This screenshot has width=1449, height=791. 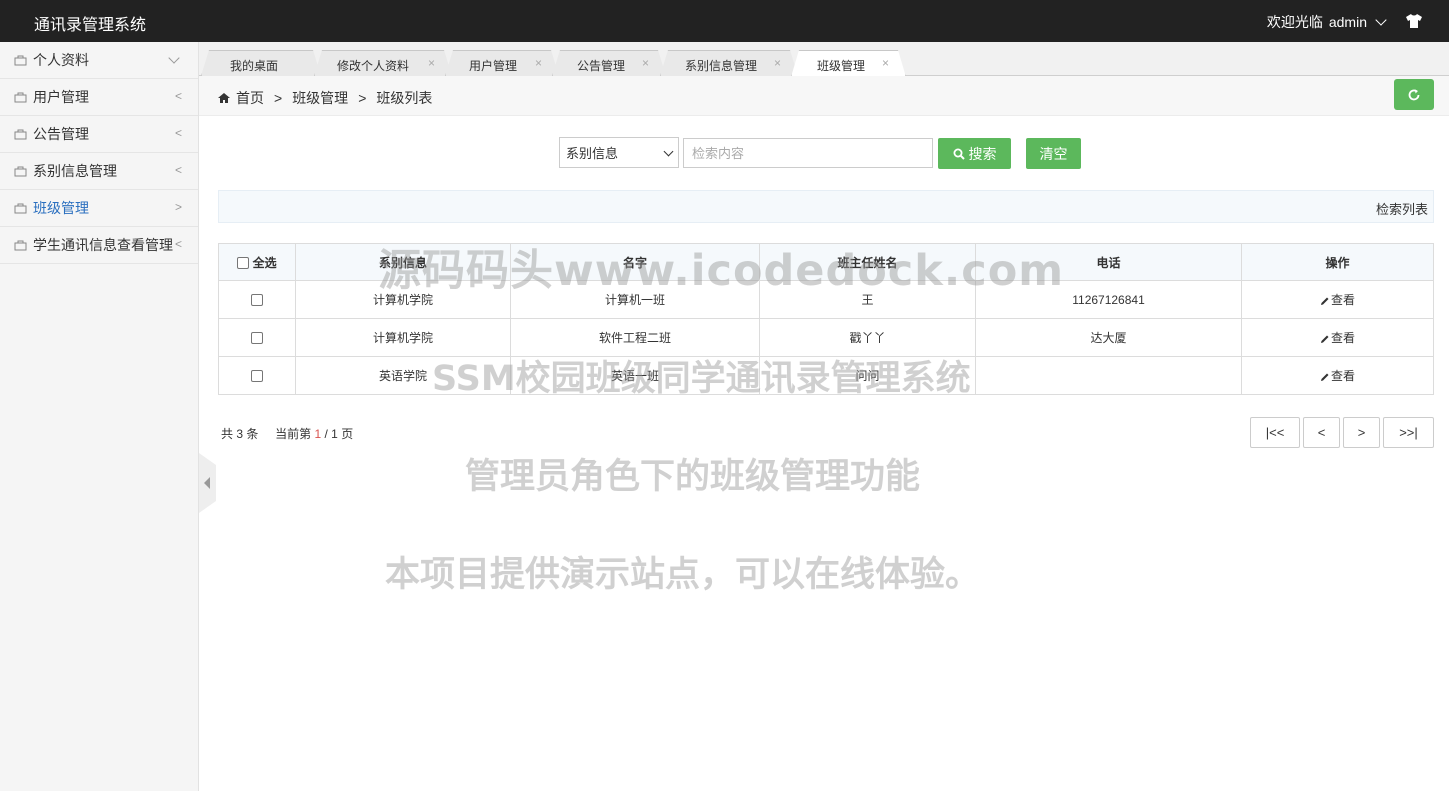 I want to click on current-page: 1, so click(x=318, y=434).